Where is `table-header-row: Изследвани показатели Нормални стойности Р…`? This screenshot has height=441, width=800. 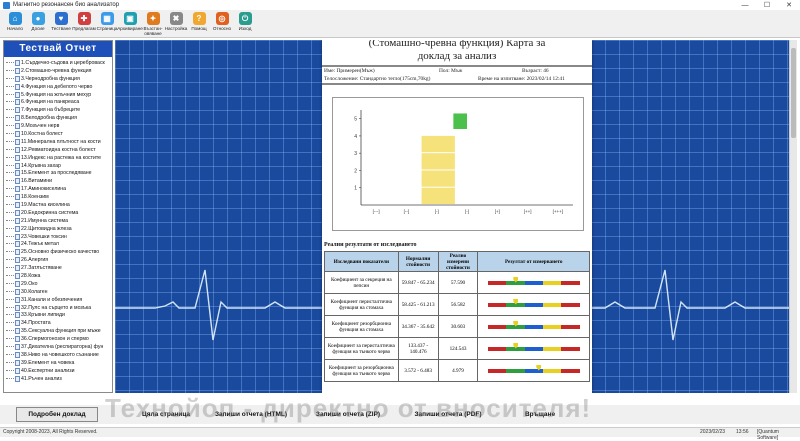 table-header-row: Изследвани показатели Нормални стойности Р… is located at coordinates (457, 261).